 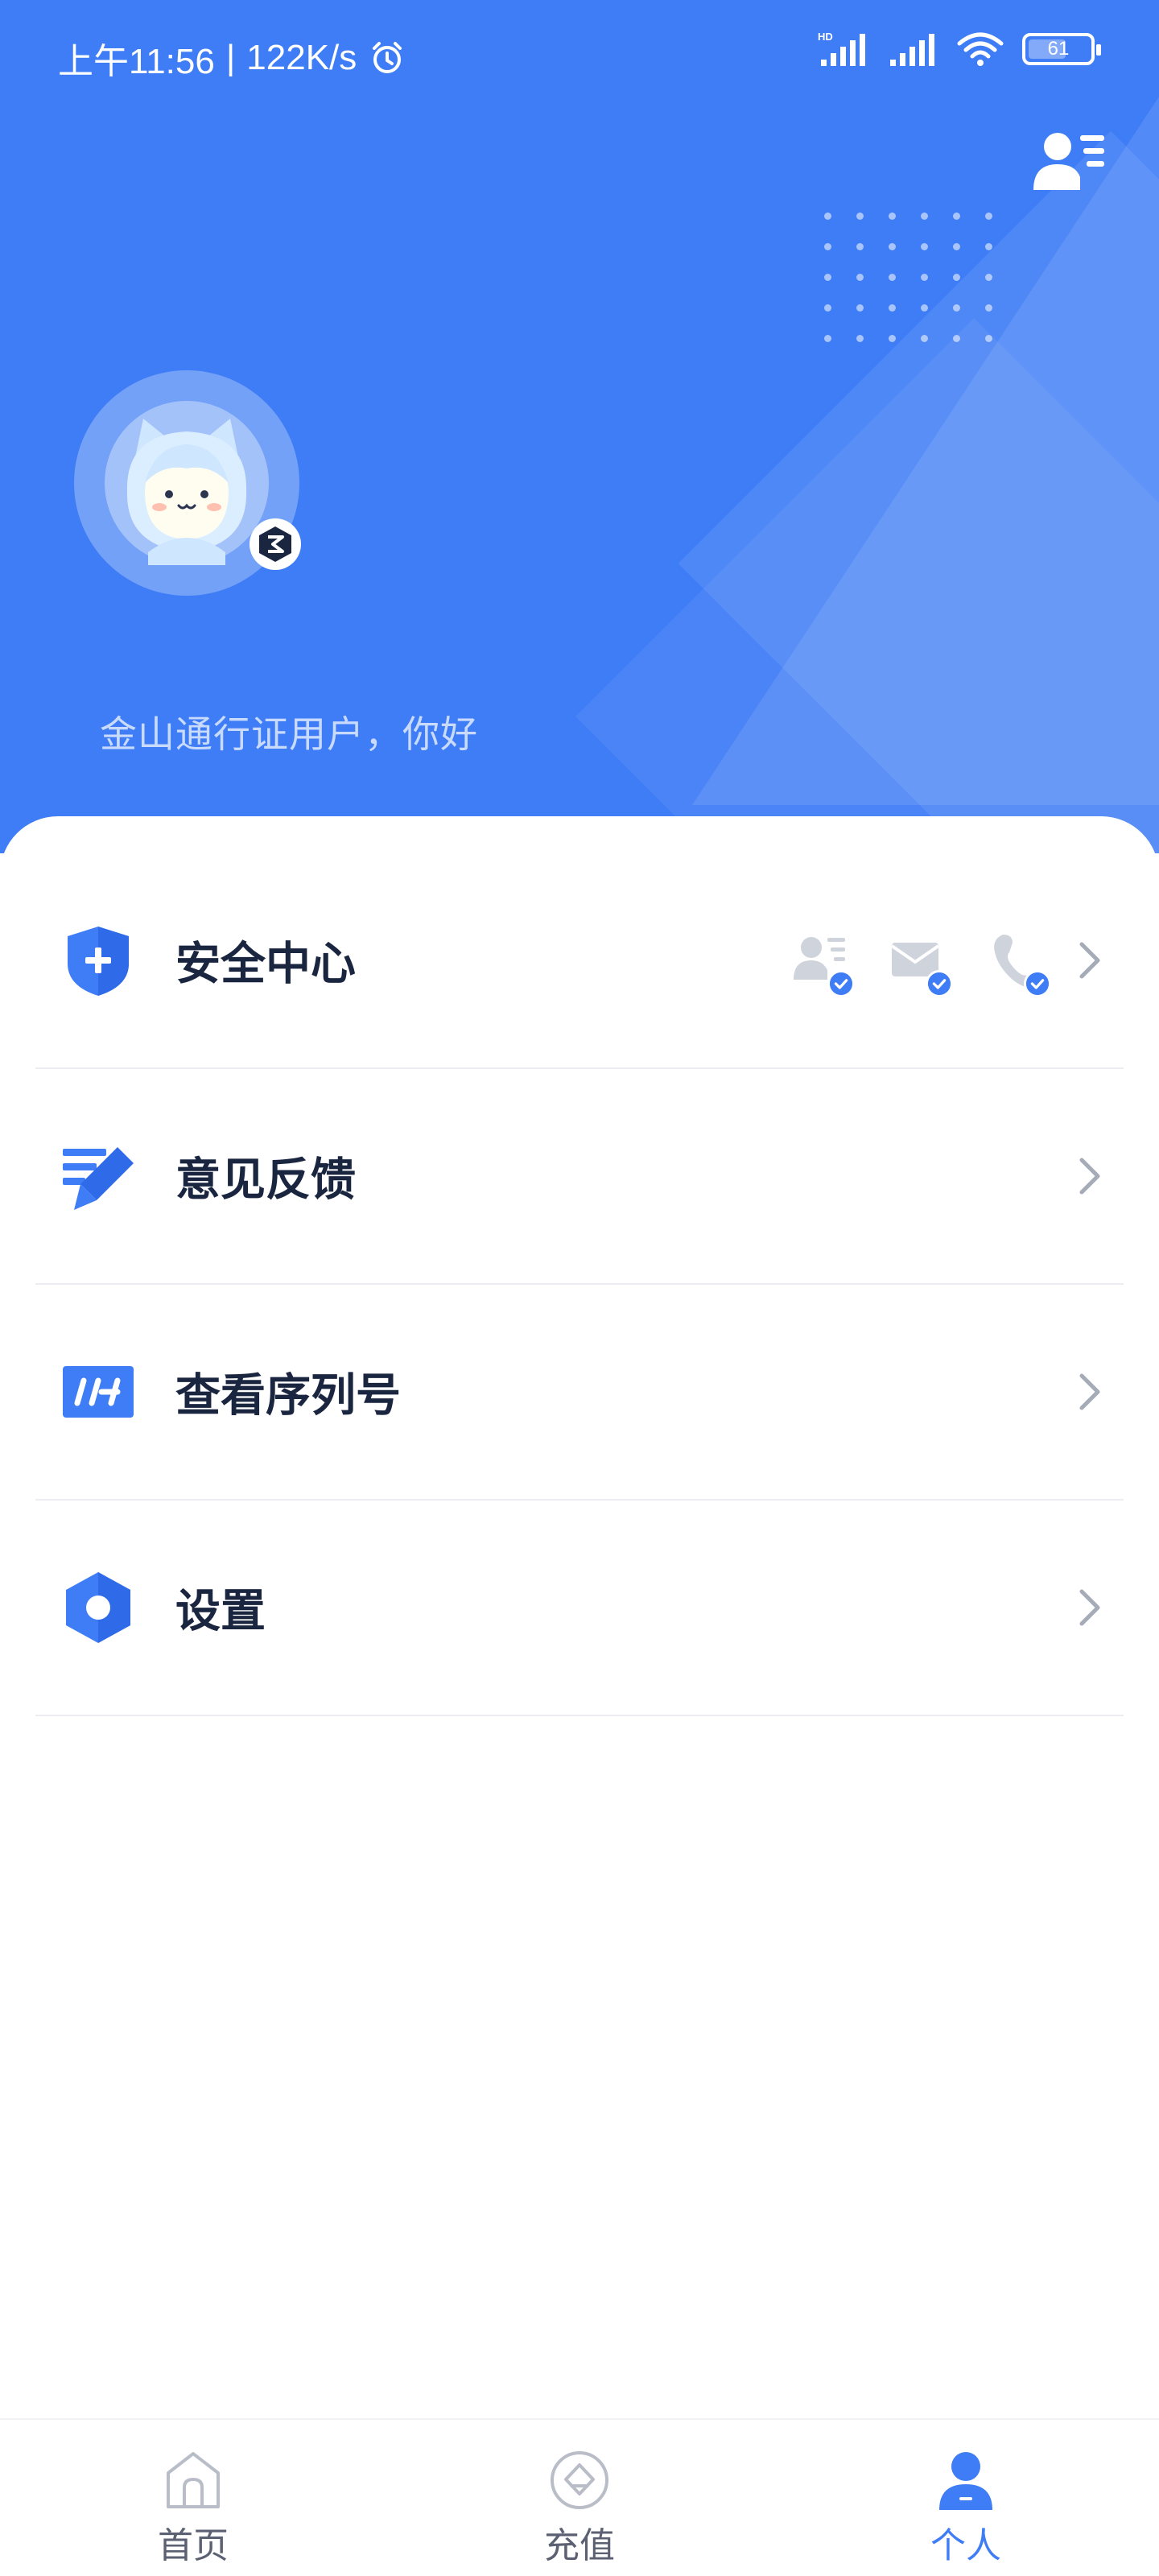 What do you see at coordinates (579, 2545) in the screenshot?
I see `nav-tab-label: 充值` at bounding box center [579, 2545].